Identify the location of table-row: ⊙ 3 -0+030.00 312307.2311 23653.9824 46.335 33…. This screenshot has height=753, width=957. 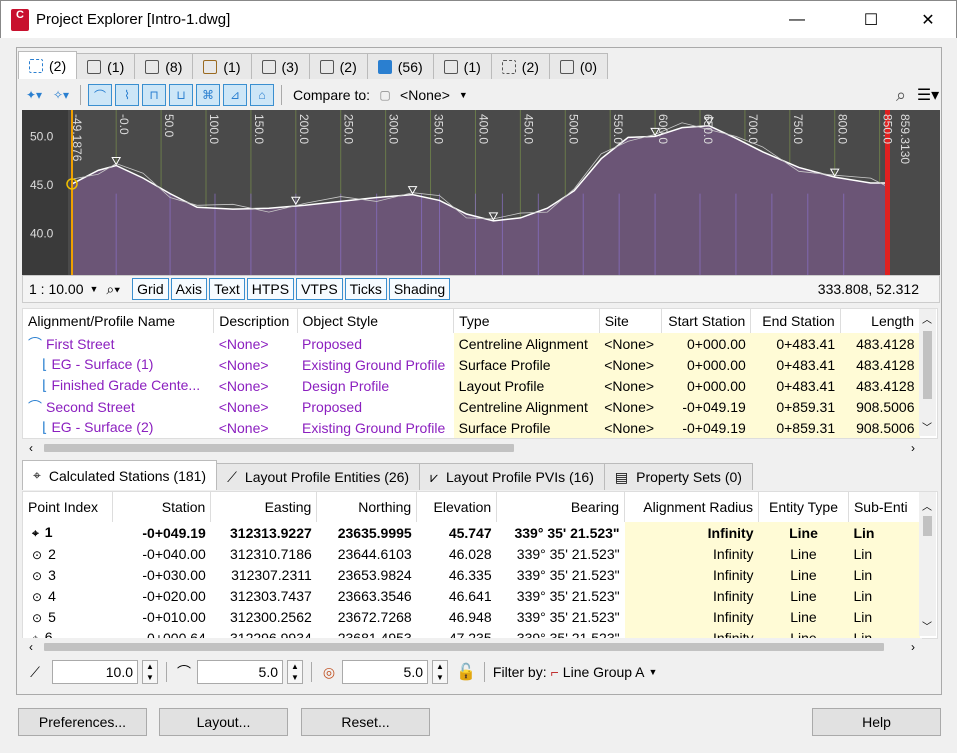
(471, 574).